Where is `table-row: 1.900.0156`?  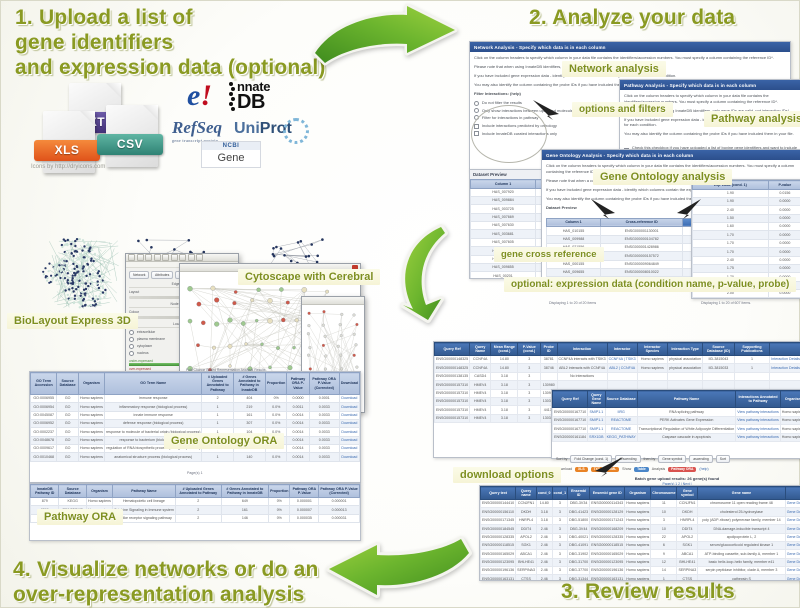
table-row: 1.900.0156 is located at coordinates (746, 193).